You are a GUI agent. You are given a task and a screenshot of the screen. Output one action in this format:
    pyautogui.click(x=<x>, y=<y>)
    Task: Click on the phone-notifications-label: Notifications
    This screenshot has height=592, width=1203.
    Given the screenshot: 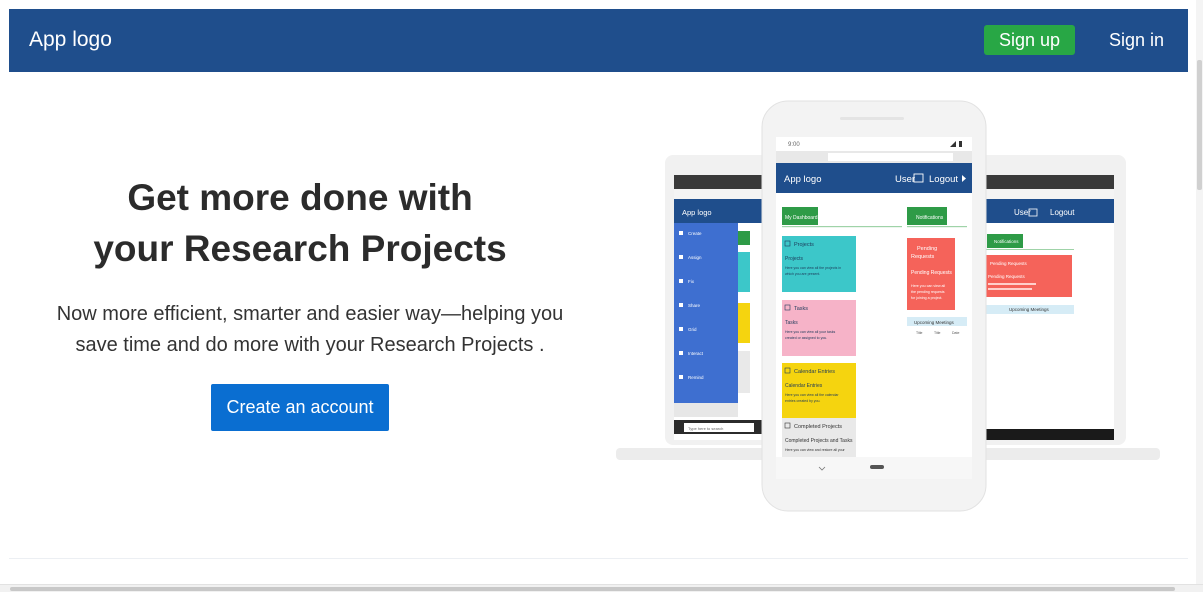 What is the action you would take?
    pyautogui.click(x=930, y=218)
    